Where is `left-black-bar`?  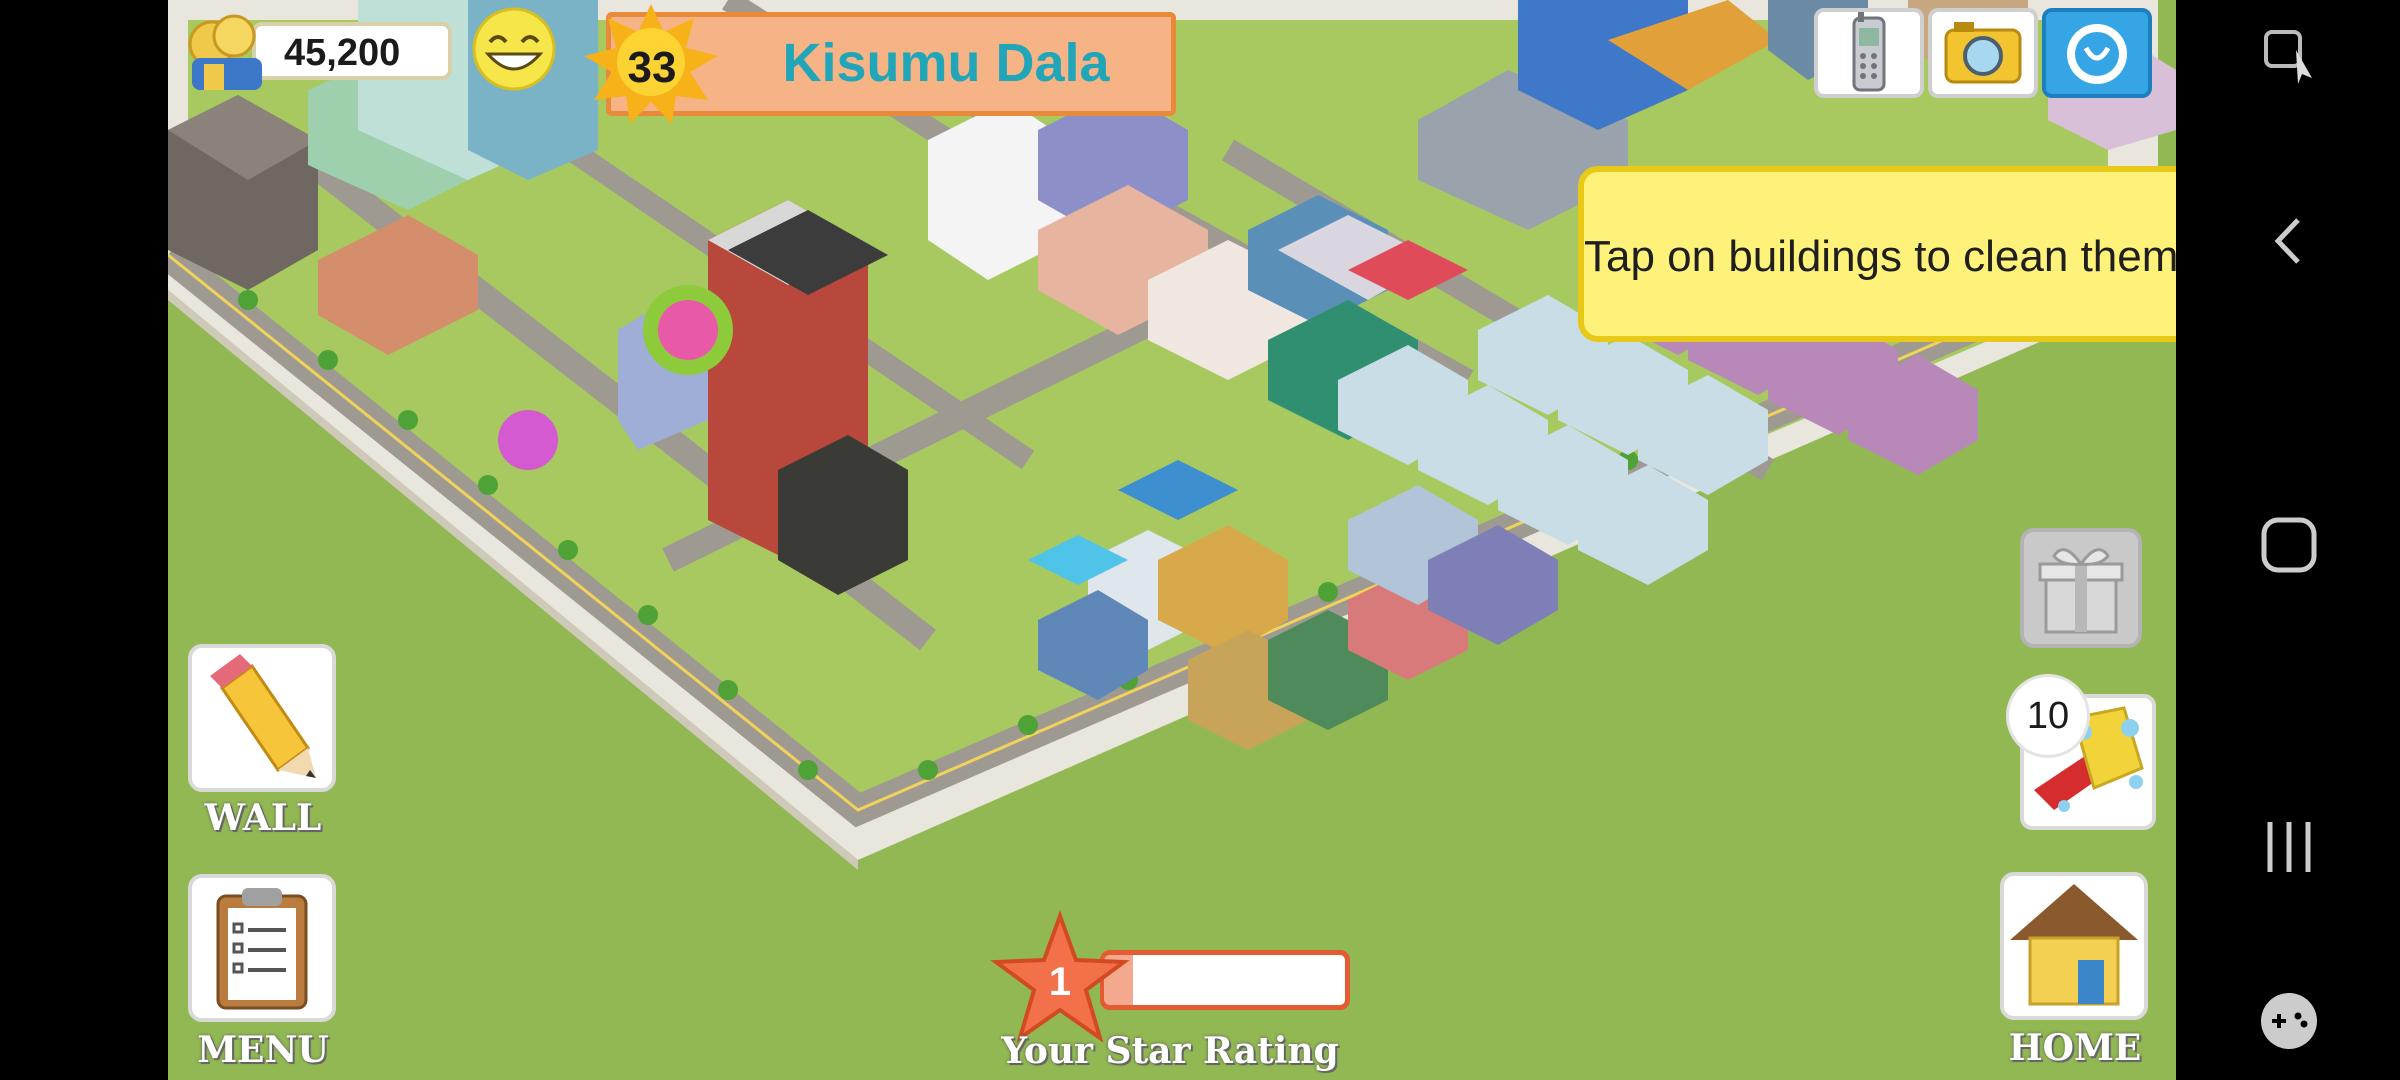 left-black-bar is located at coordinates (84, 540).